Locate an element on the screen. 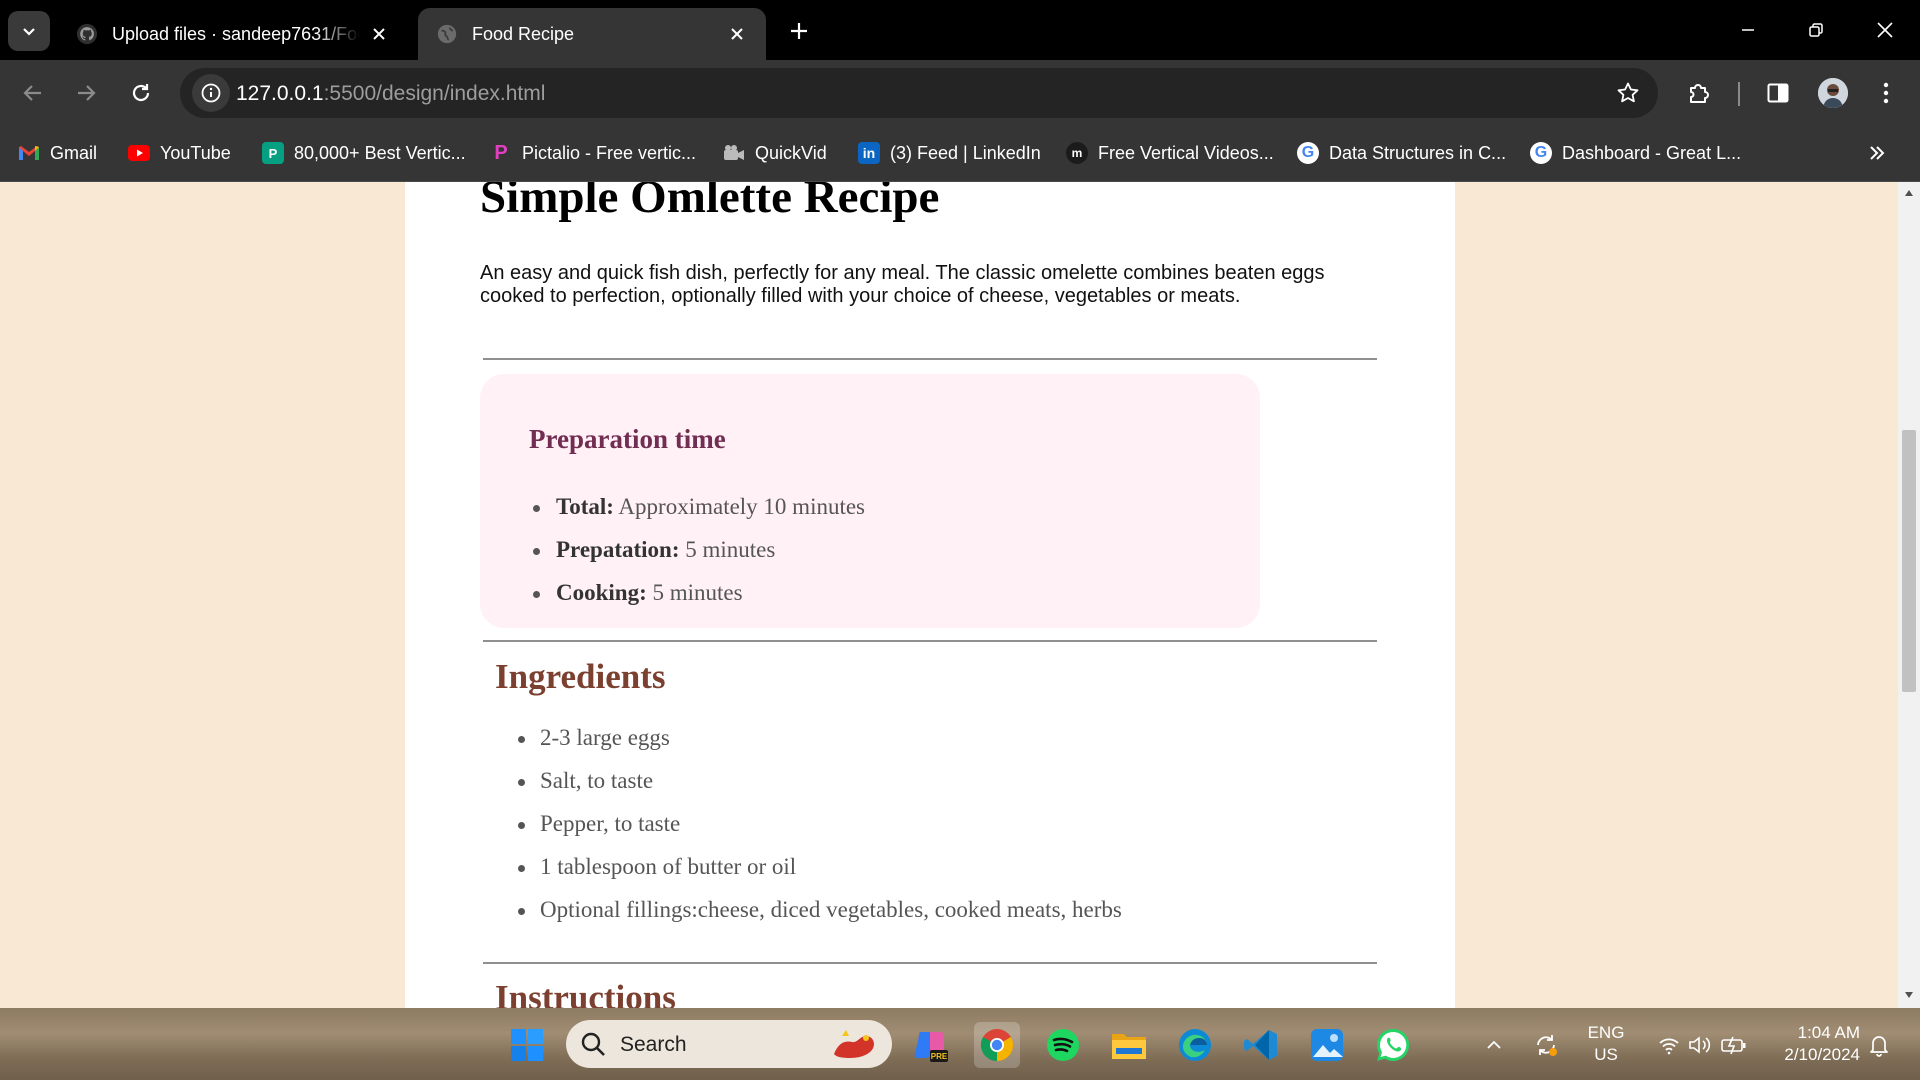 The width and height of the screenshot is (1920, 1080). taskbar-app-copilot: PRE is located at coordinates (931, 1045).